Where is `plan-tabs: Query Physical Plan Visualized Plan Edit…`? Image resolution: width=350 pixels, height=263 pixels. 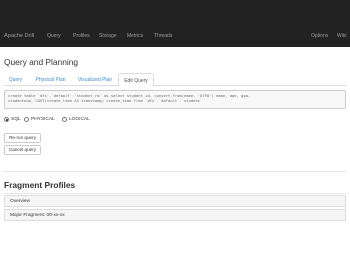
plan-tabs: Query Physical Plan Visualized Plan Edit… is located at coordinates (175, 80).